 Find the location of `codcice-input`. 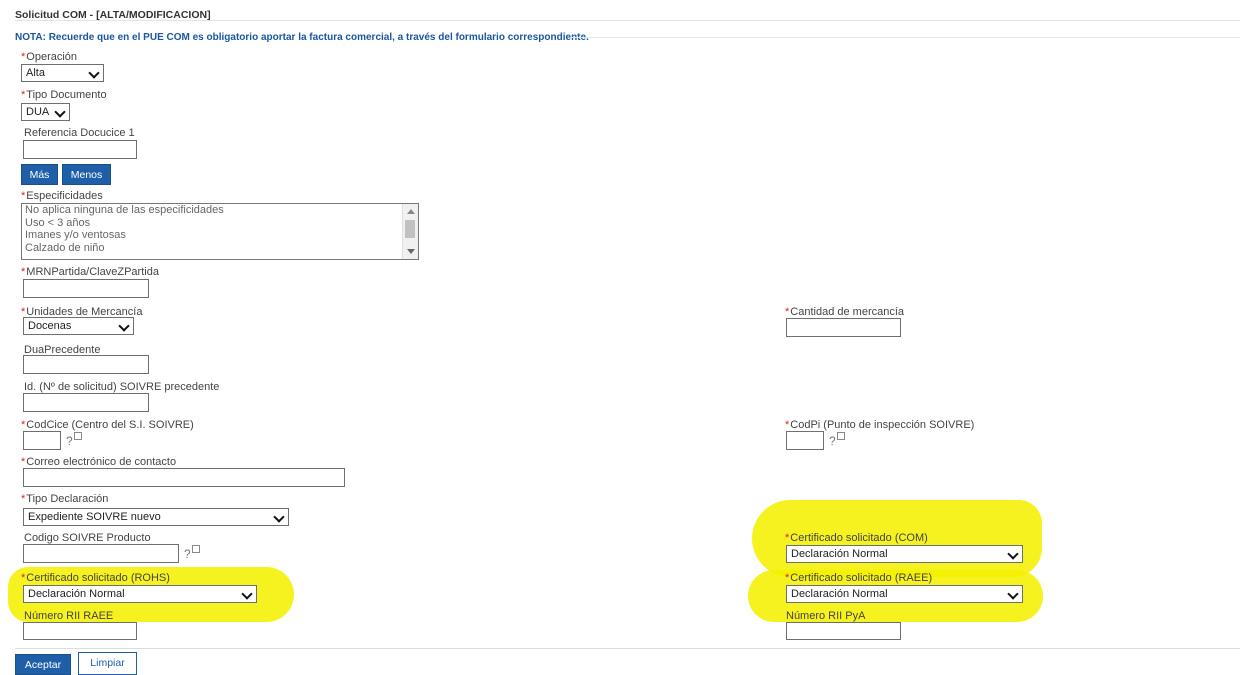

codcice-input is located at coordinates (42, 440).